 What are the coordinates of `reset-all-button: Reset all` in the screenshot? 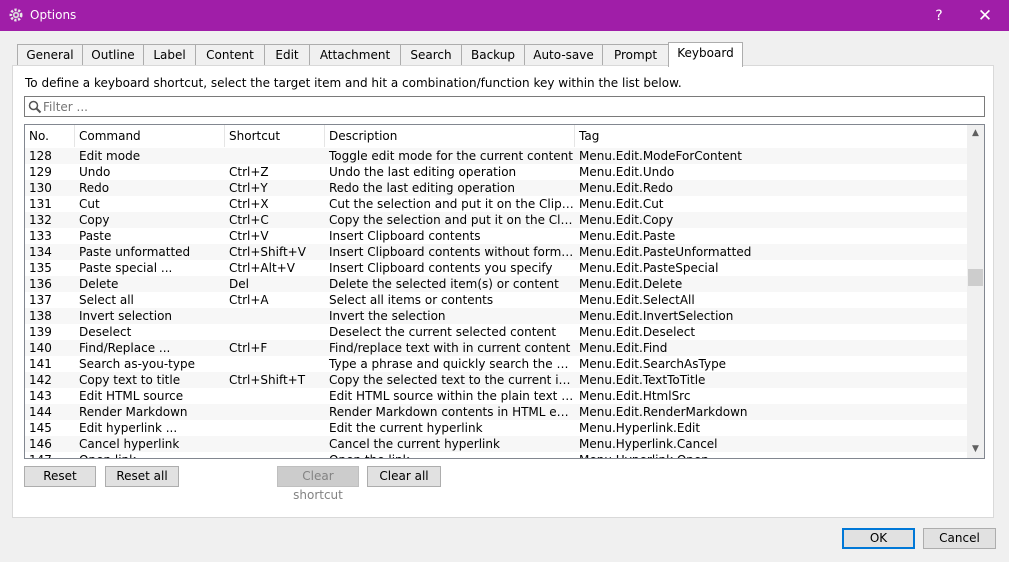 It's located at (142, 476).